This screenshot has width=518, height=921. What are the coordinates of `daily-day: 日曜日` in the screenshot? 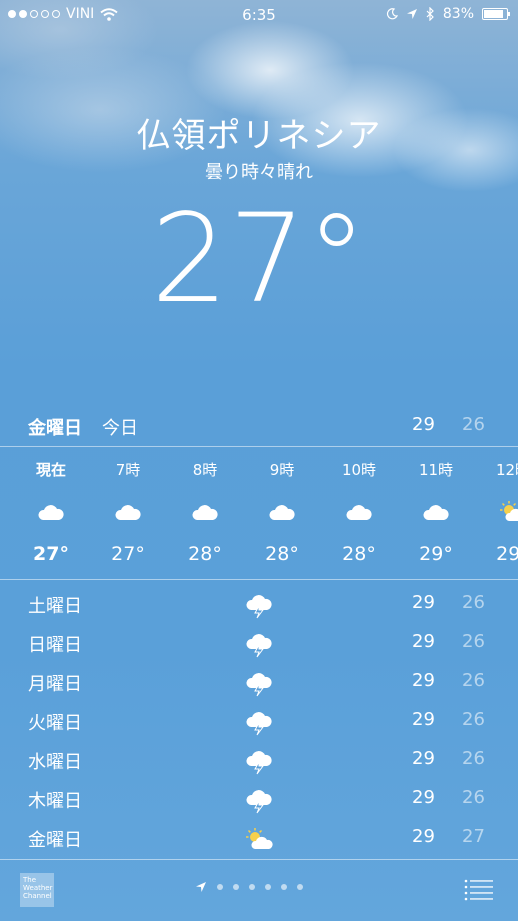 It's located at (55, 645).